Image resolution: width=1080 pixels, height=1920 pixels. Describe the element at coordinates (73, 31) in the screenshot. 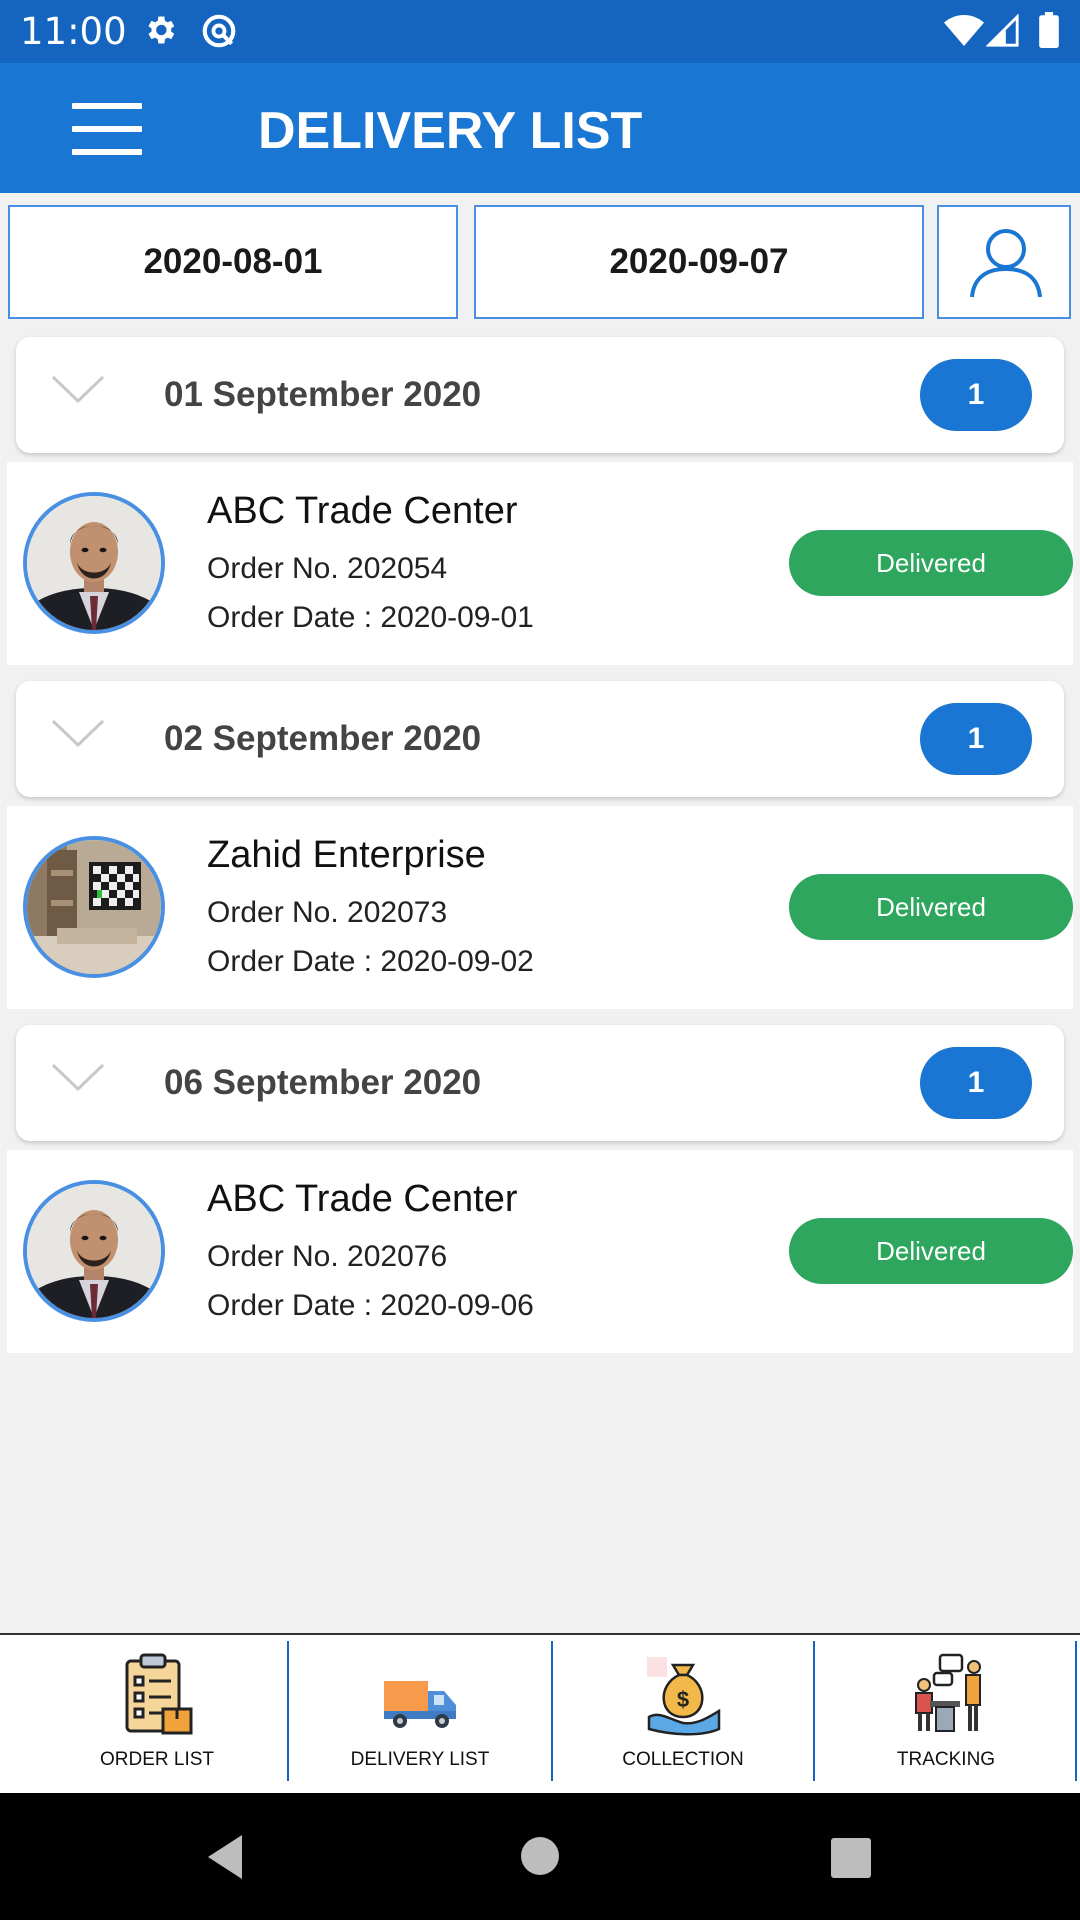

I see `status-time: 11:00` at that location.